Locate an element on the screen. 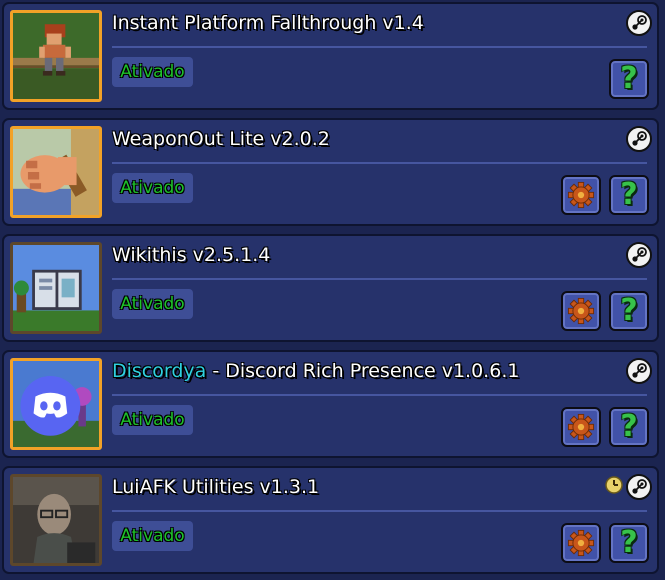 The height and width of the screenshot is (580, 665). portrait-icon is located at coordinates (56, 520).